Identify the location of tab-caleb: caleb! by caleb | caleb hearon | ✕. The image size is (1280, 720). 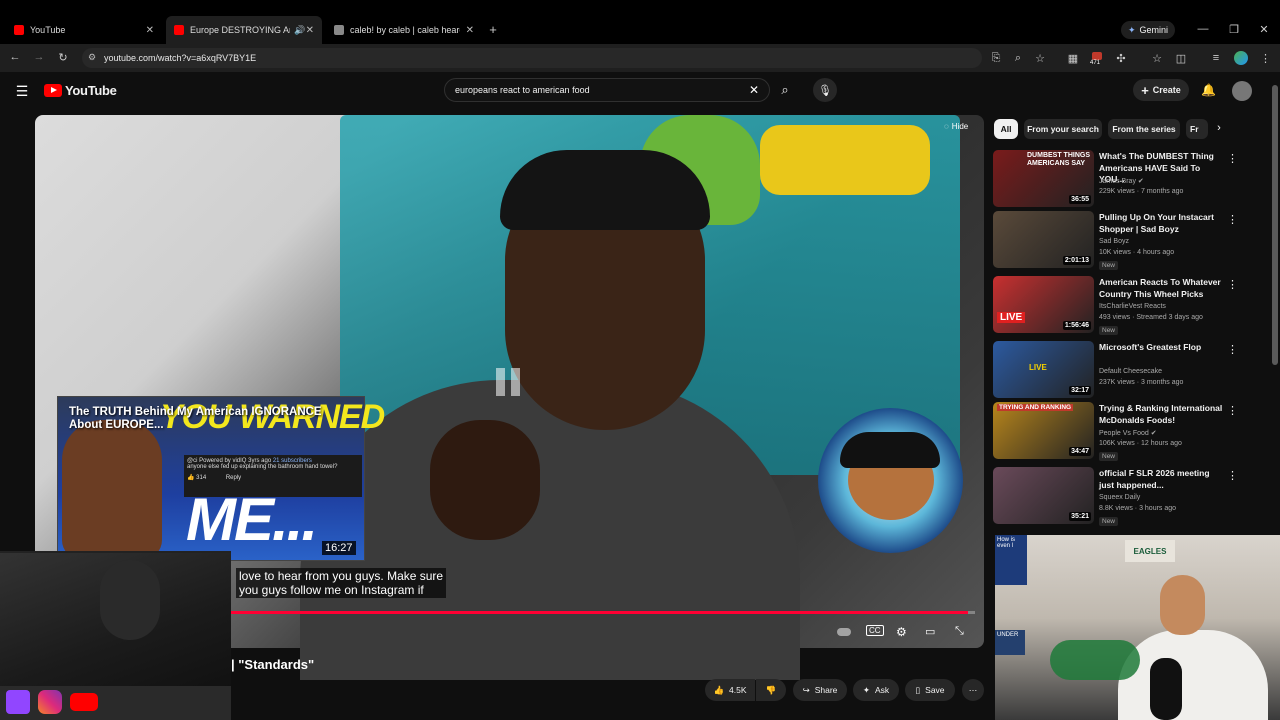
(404, 30).